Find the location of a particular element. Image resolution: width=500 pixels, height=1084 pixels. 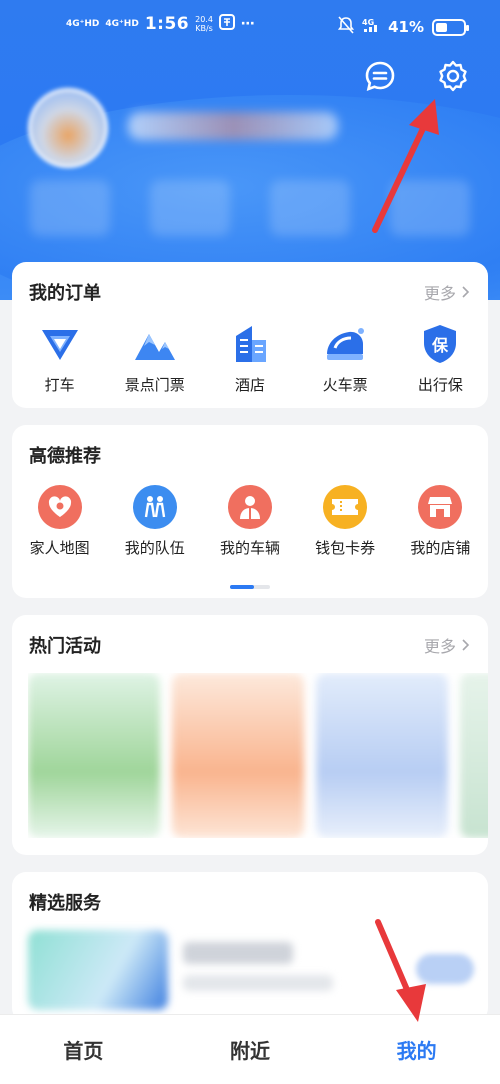

order-item-taxi: 打车 is located at coordinates (59, 358).